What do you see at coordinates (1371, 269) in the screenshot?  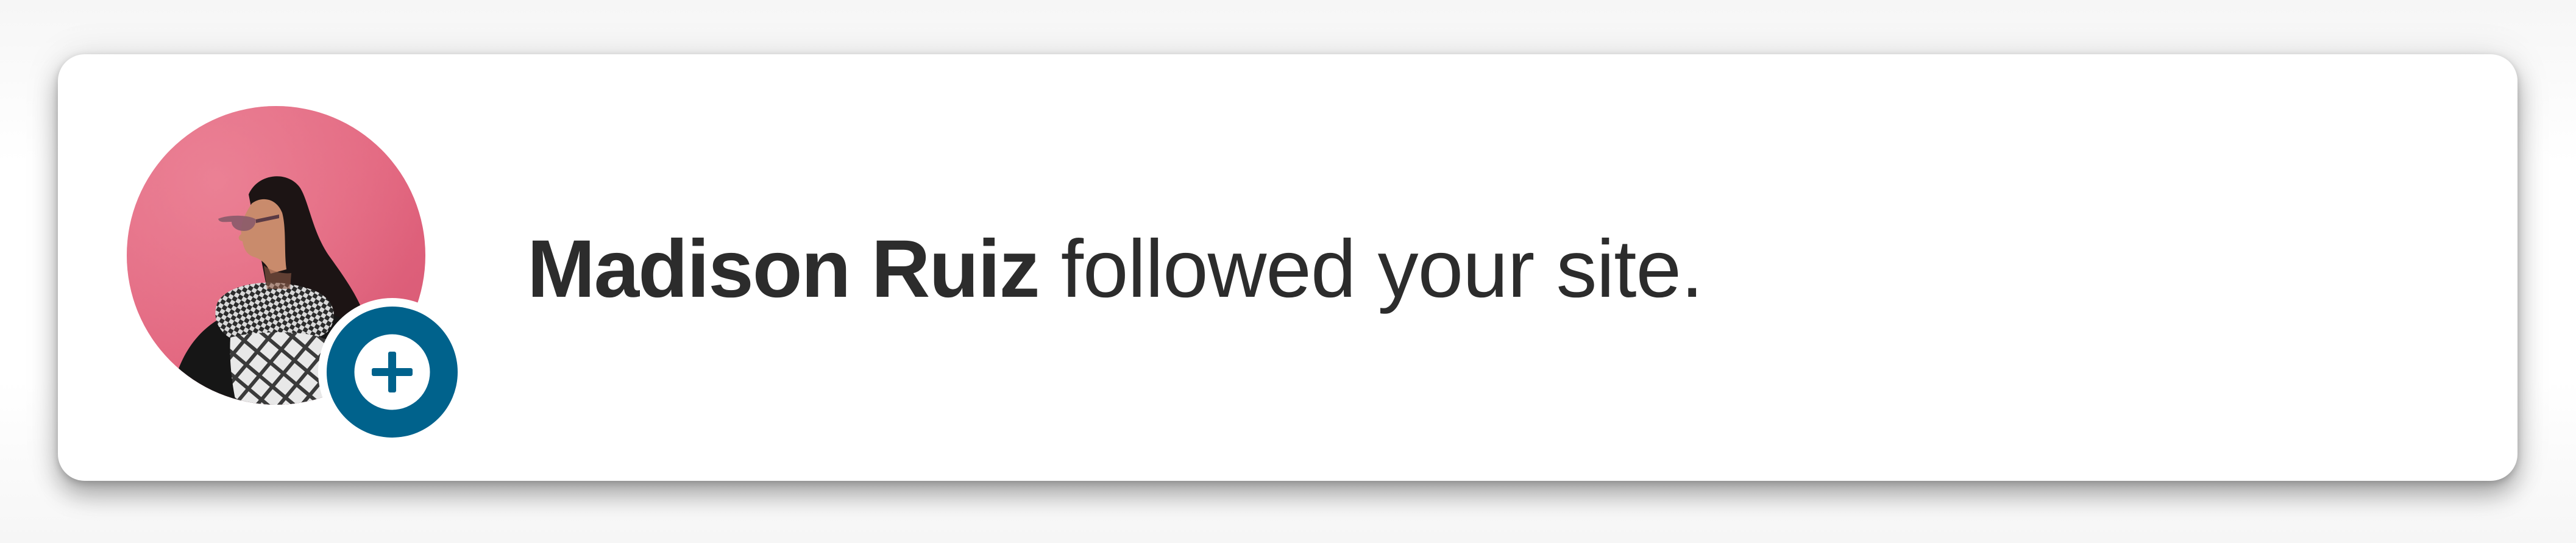 I see `action-text: followed your site.` at bounding box center [1371, 269].